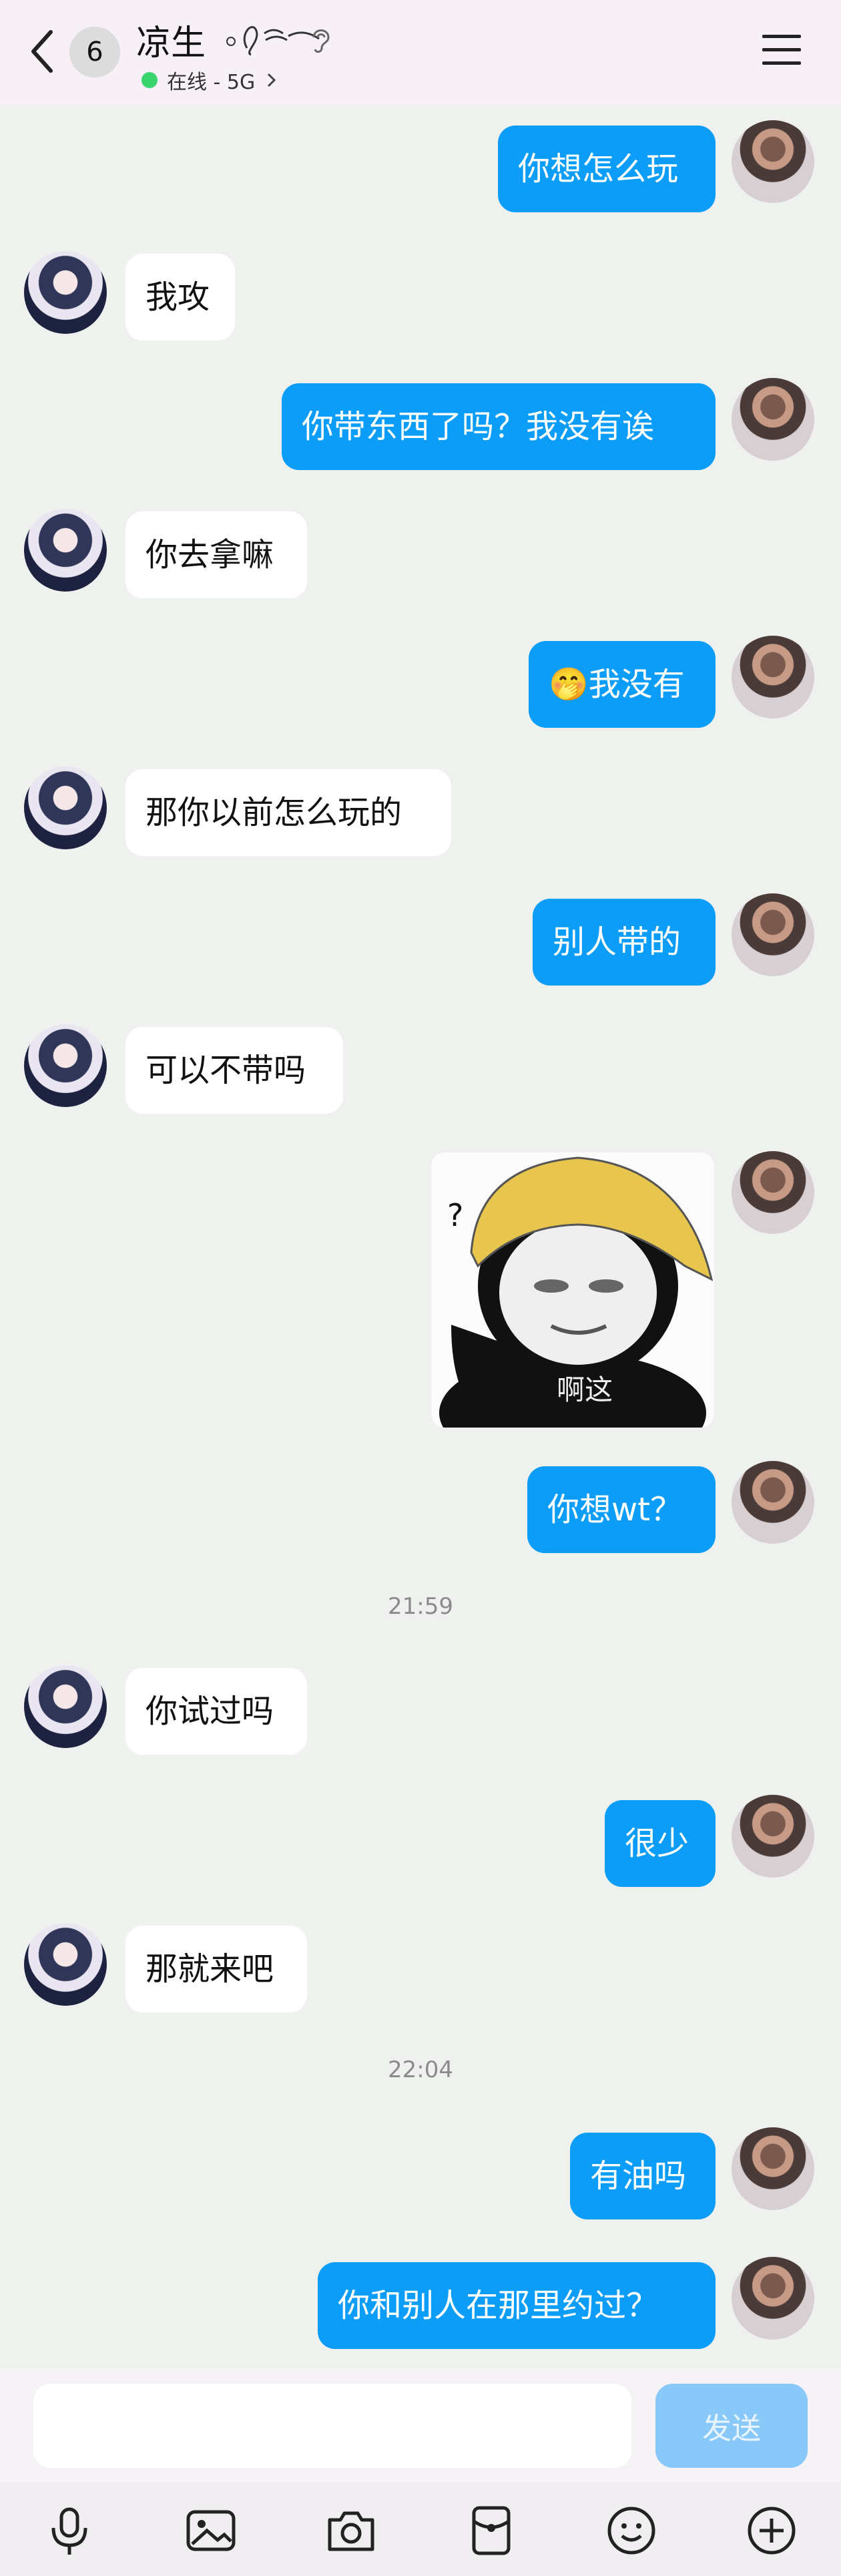 Image resolution: width=841 pixels, height=2576 pixels. I want to click on chat-header: 6 凉生 在线 - 5G, so click(420, 52).